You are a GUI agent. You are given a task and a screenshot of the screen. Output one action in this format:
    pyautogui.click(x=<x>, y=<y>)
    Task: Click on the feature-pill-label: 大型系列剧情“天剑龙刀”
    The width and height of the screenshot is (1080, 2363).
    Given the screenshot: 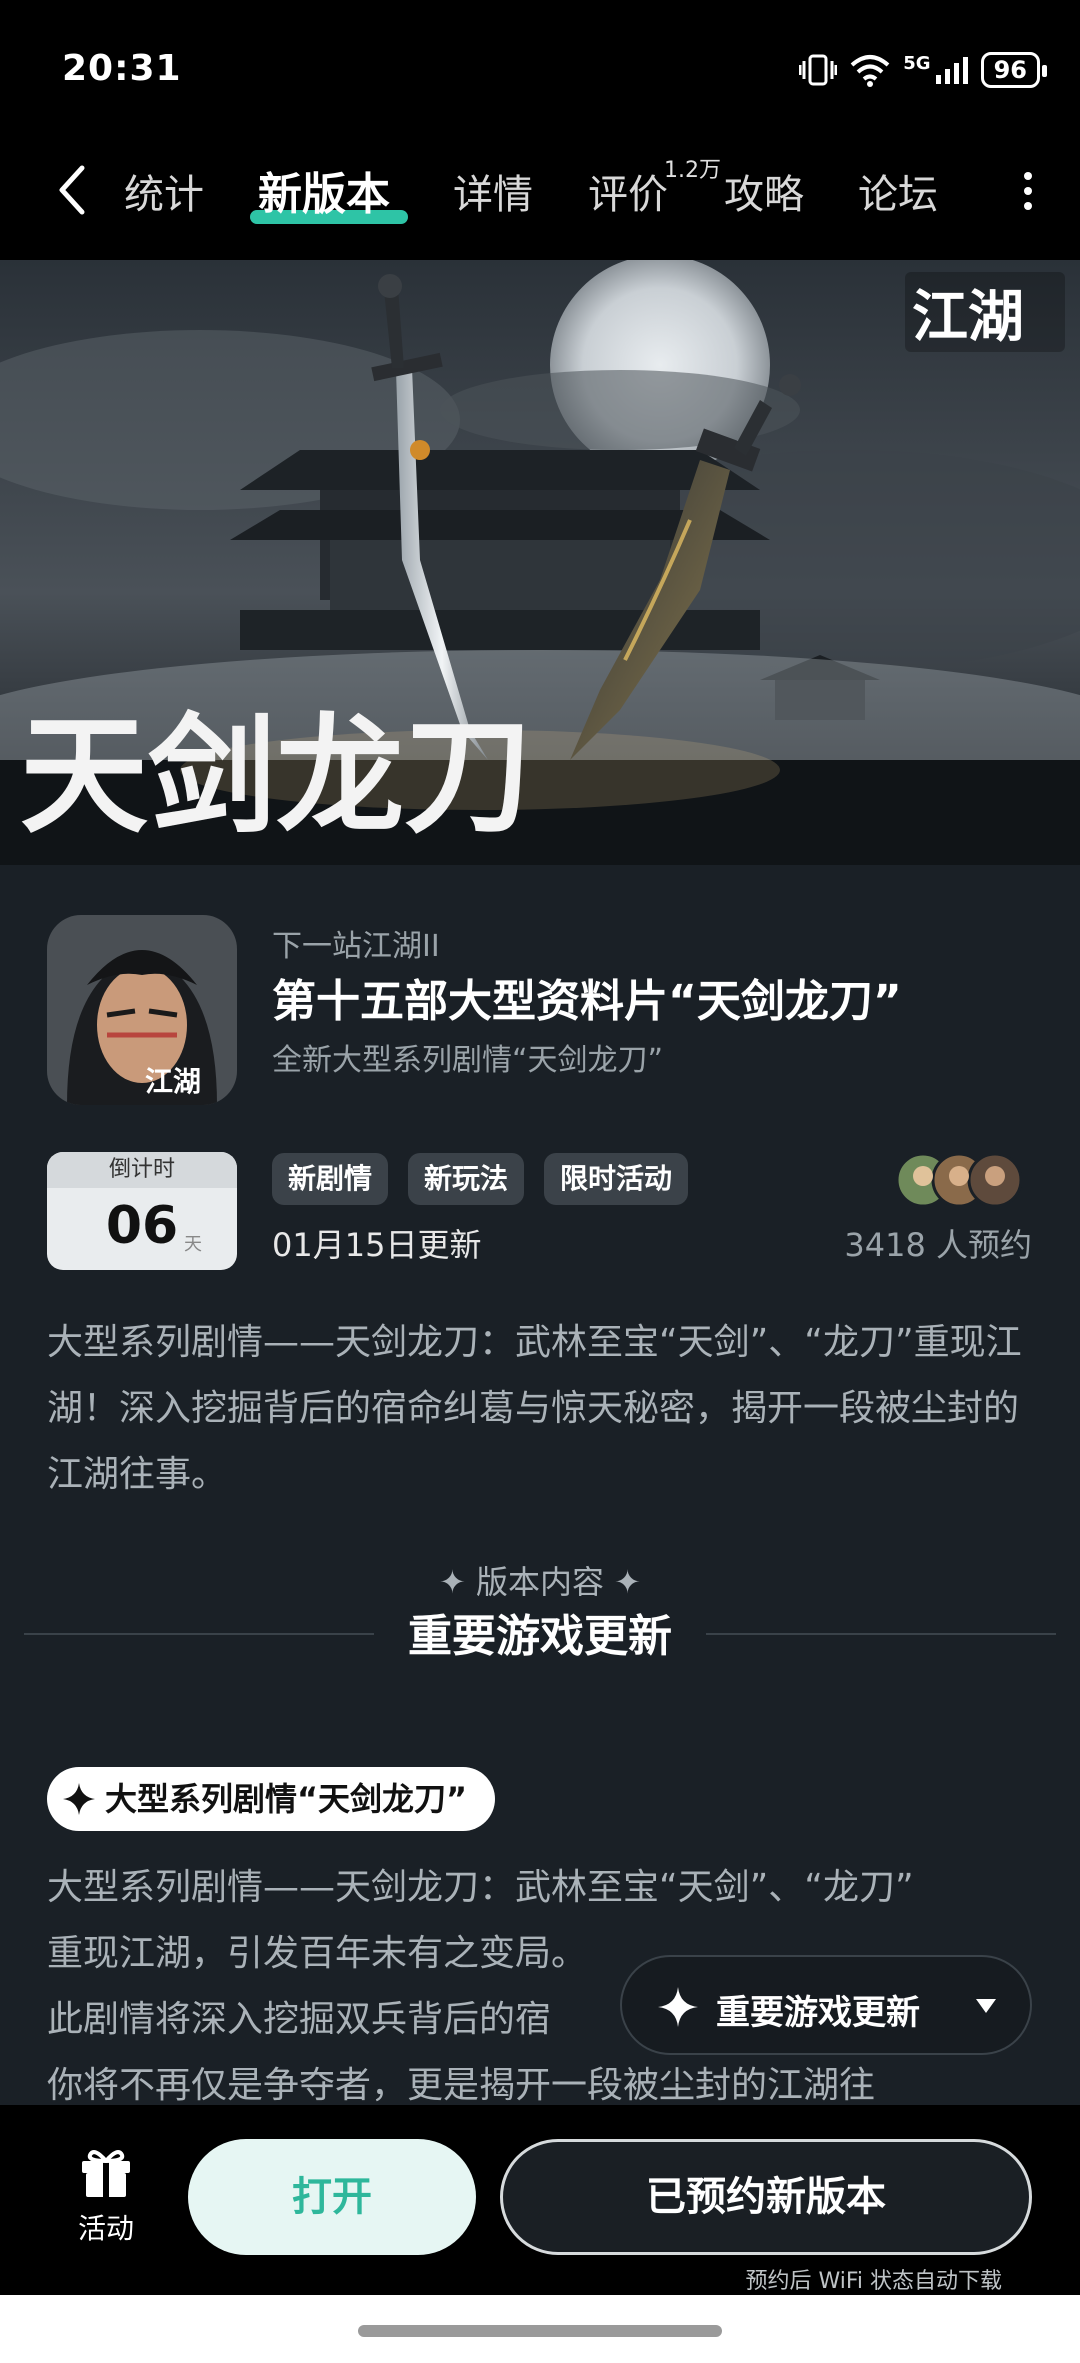 What is the action you would take?
    pyautogui.click(x=286, y=1799)
    